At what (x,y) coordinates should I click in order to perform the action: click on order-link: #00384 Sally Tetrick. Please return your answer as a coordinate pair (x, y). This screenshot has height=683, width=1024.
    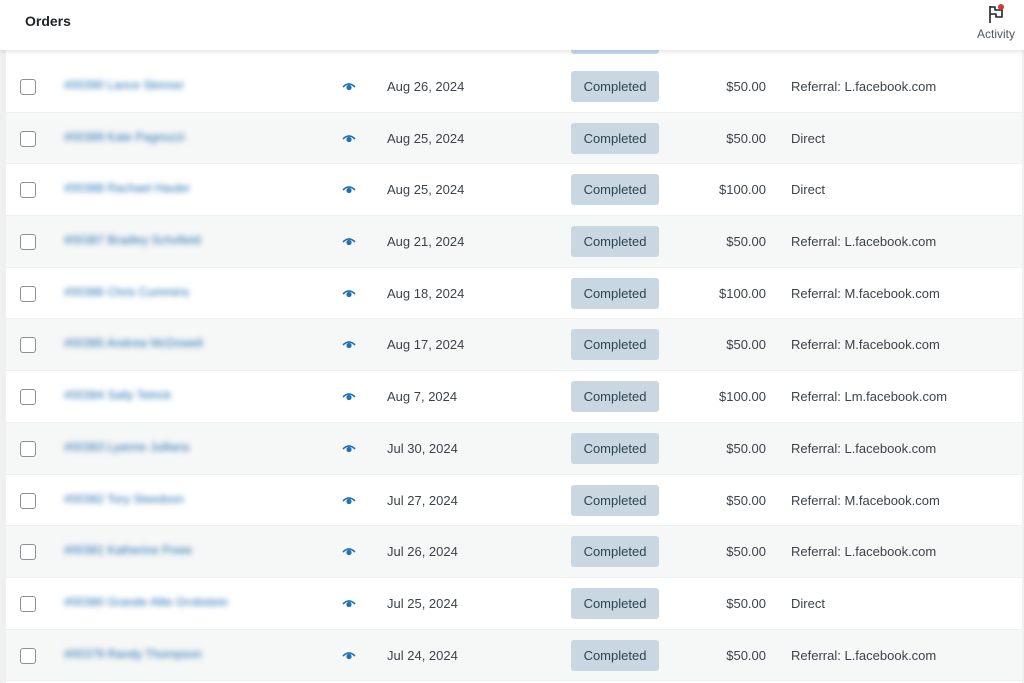
    Looking at the image, I should click on (117, 395).